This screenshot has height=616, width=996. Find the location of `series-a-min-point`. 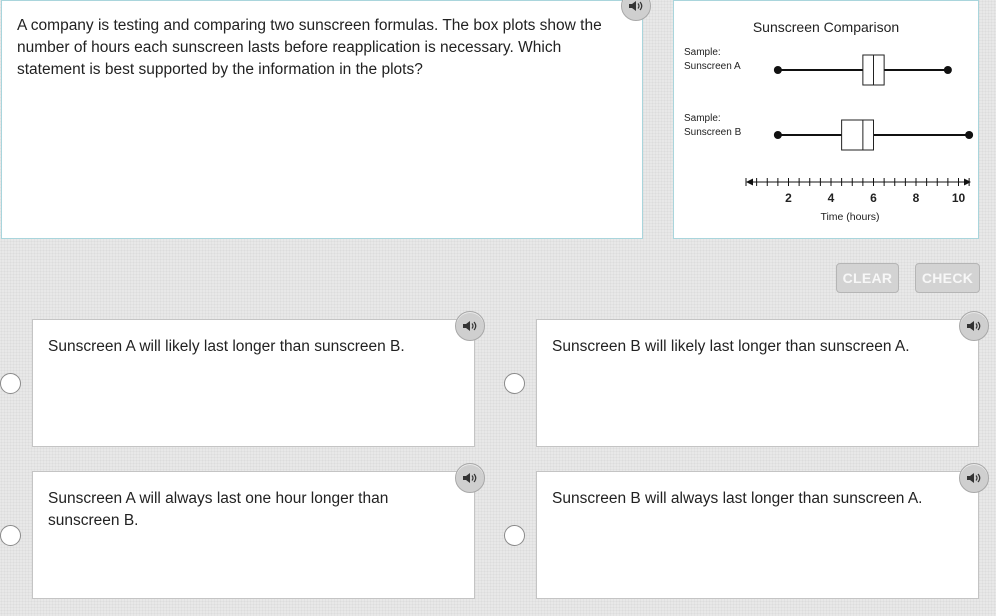

series-a-min-point is located at coordinates (777, 70).